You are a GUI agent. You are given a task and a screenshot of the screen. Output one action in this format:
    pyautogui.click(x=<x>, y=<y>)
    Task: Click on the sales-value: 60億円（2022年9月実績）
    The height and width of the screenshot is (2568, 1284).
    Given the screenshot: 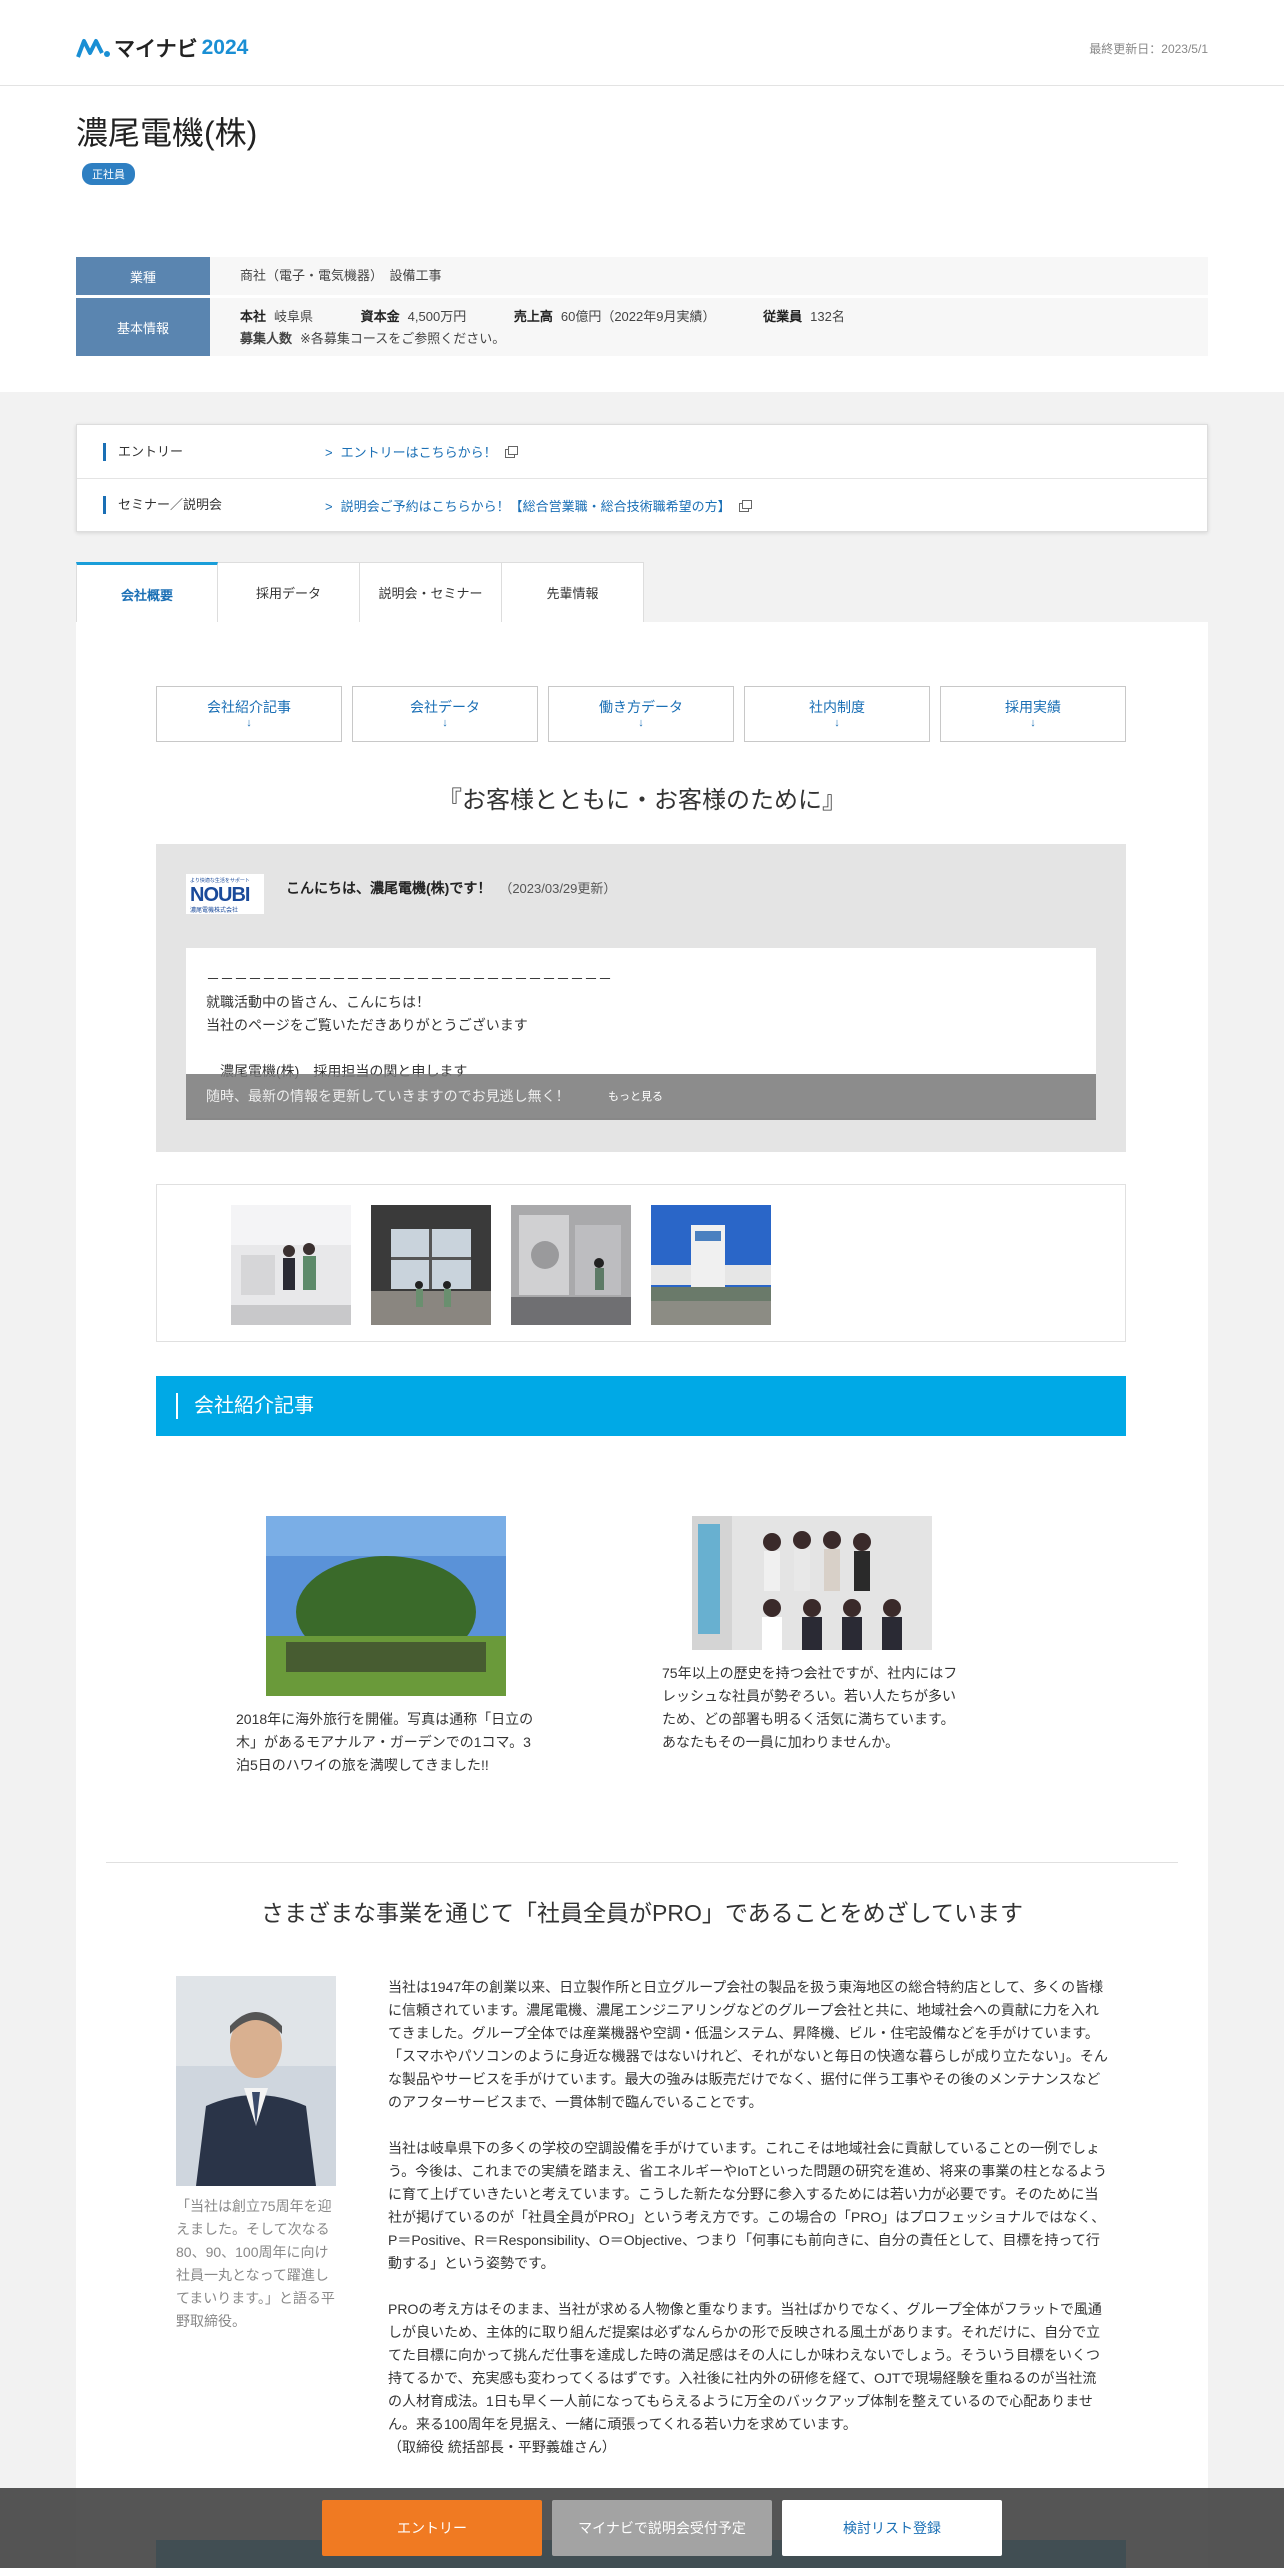 What is the action you would take?
    pyautogui.click(x=638, y=316)
    